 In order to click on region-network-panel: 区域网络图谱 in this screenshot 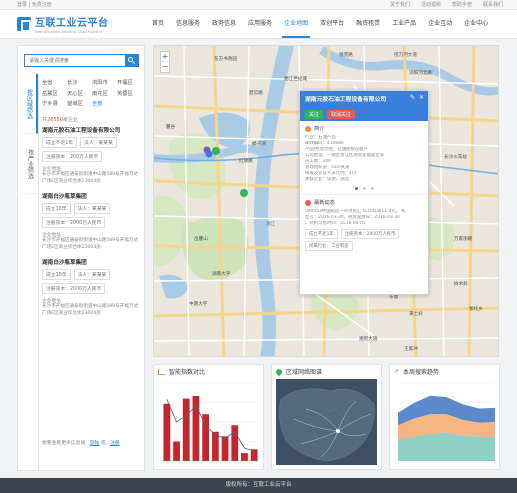, I will do `click(326, 417)`.